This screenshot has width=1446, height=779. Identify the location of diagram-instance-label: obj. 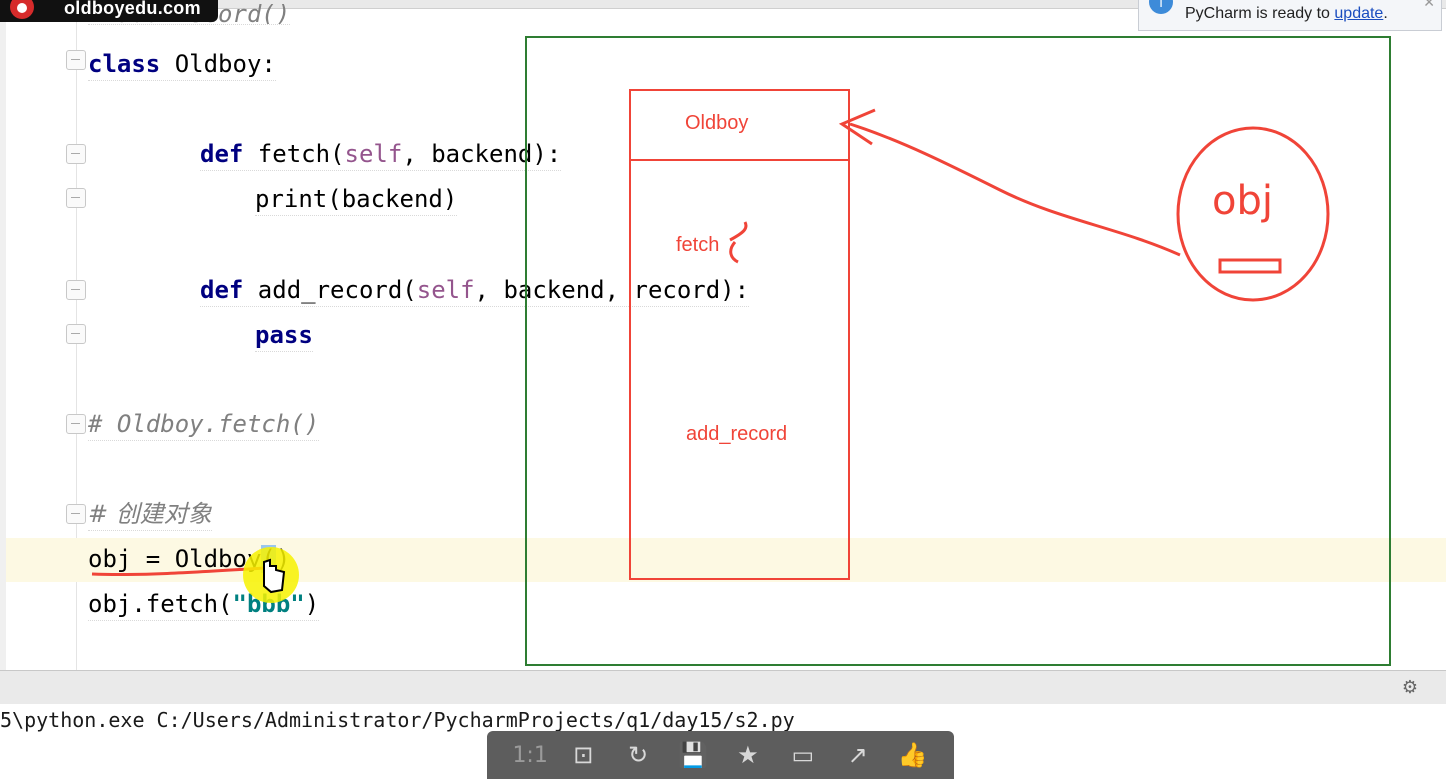
(1242, 201).